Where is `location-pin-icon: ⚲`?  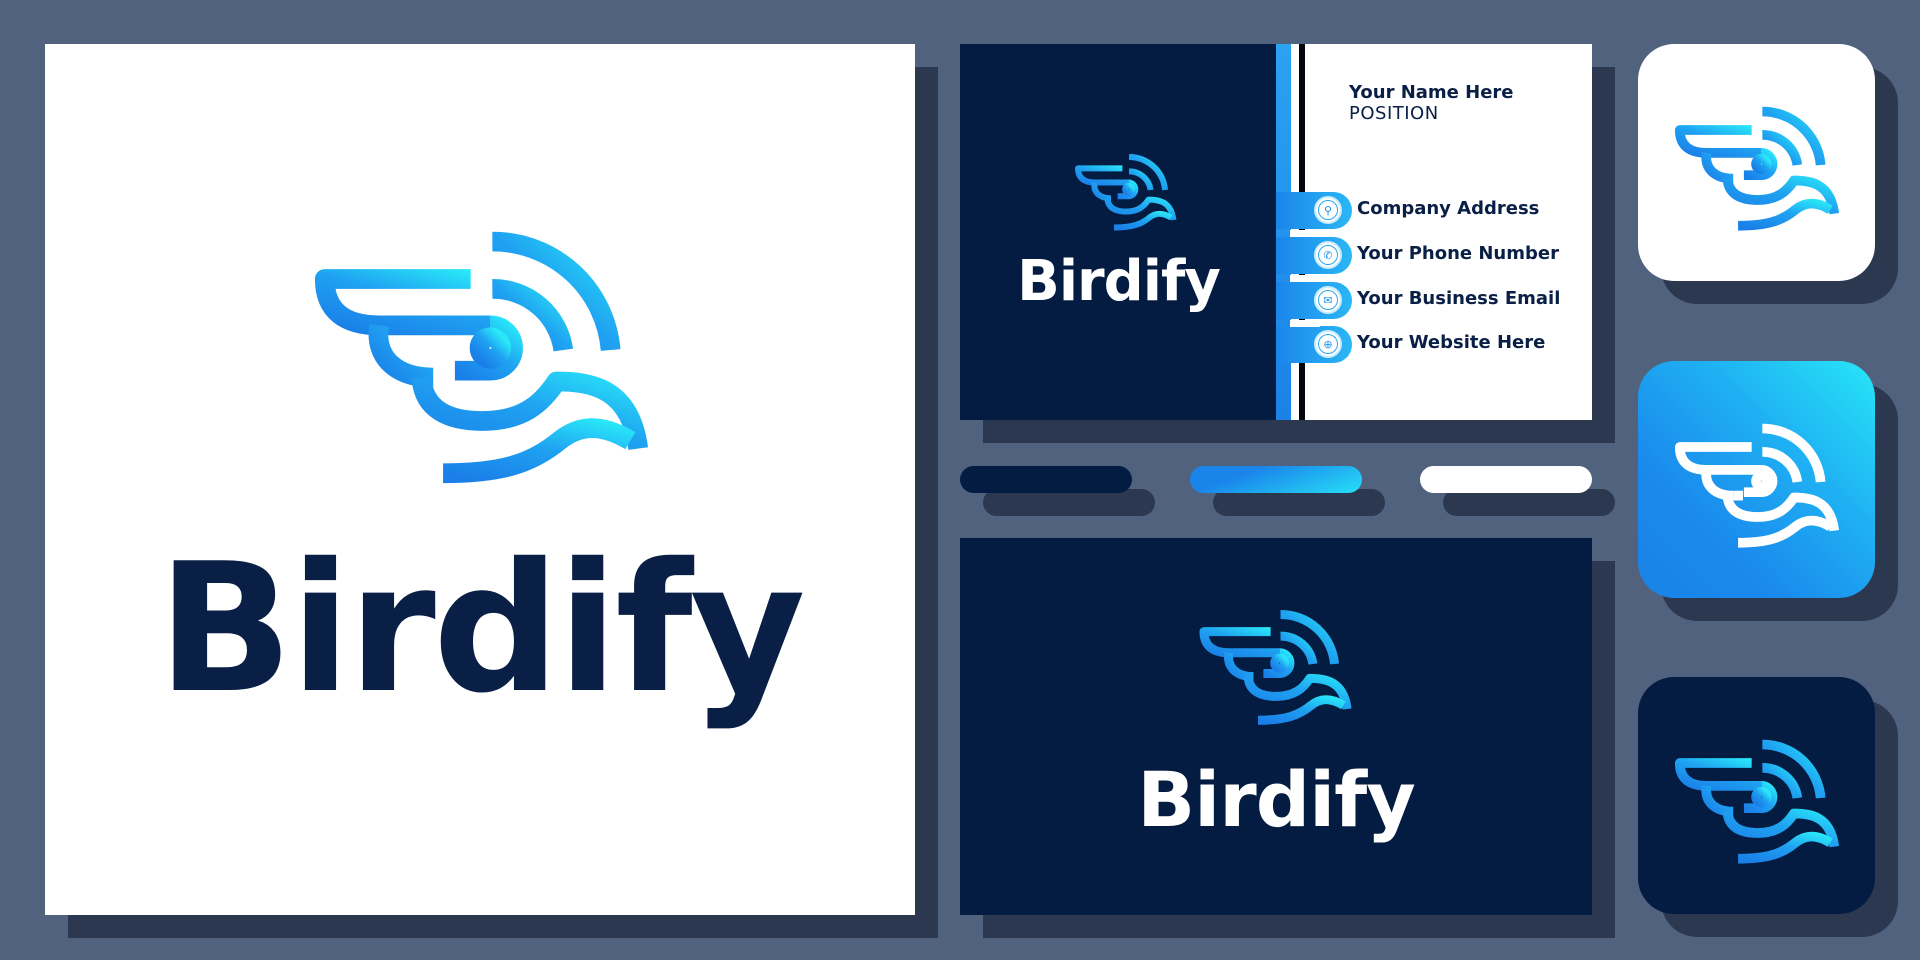
location-pin-icon: ⚲ is located at coordinates (1328, 210).